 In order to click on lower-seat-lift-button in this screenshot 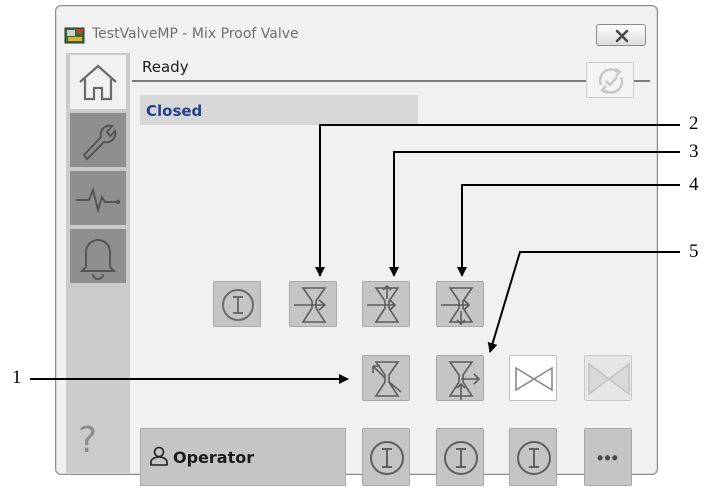, I will do `click(460, 304)`.